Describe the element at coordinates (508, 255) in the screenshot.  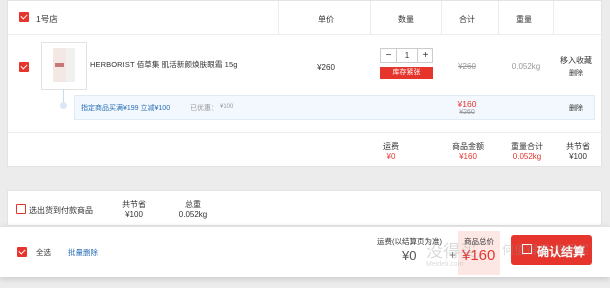
I see `watermark-logo: 没得买 何值得买 值得买 Meideli.com` at that location.